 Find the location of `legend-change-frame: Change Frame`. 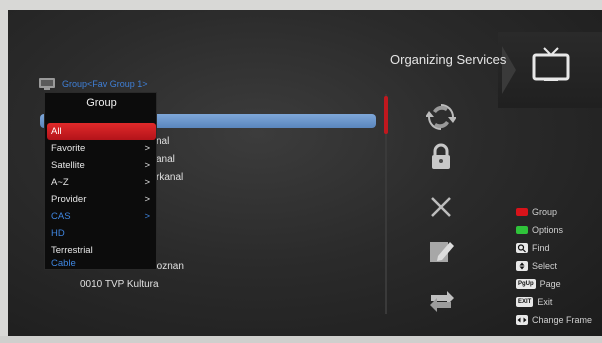

legend-change-frame: Change Frame is located at coordinates (554, 320).